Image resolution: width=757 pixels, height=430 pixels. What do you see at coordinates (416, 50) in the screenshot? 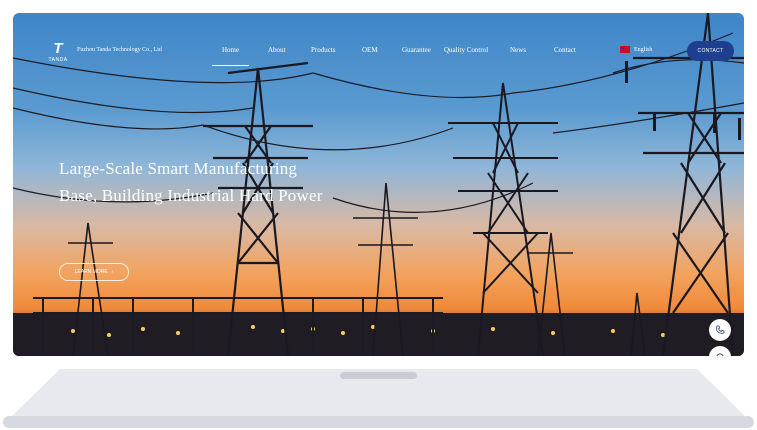
I see `nav-guarantee: Guarantee` at bounding box center [416, 50].